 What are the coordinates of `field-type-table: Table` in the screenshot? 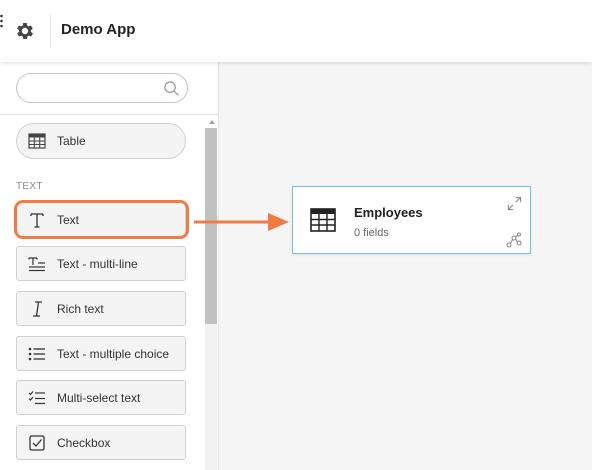 It's located at (101, 141).